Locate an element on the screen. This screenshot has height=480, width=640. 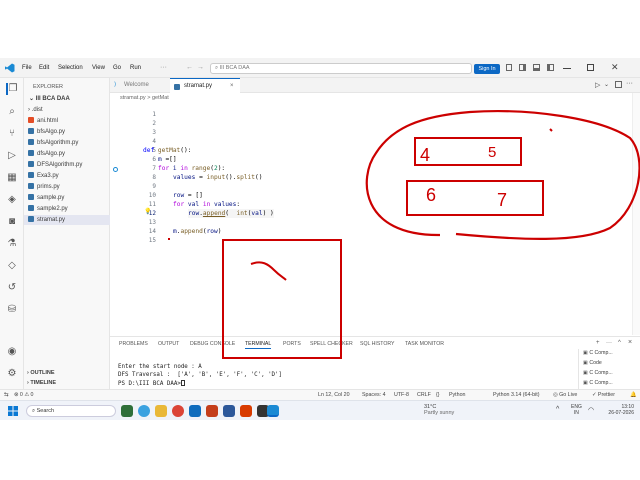
ink-mark is located at coordinates (551, 130).